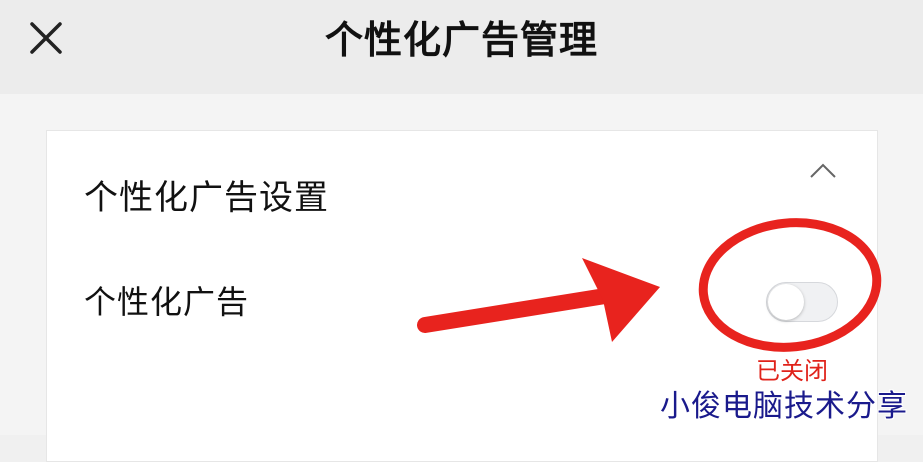  I want to click on collapse-button, so click(823, 170).